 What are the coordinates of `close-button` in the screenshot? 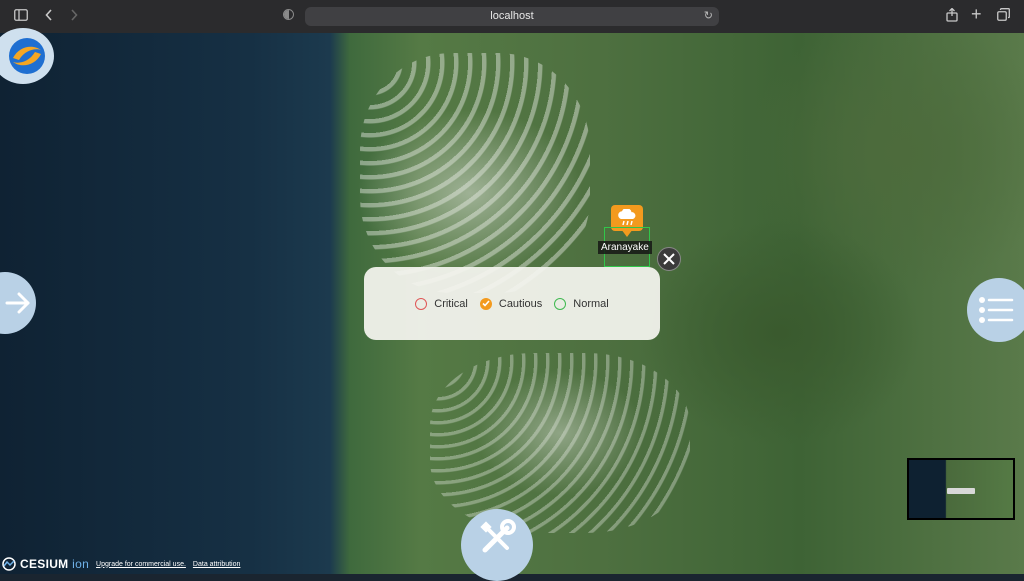 It's located at (669, 259).